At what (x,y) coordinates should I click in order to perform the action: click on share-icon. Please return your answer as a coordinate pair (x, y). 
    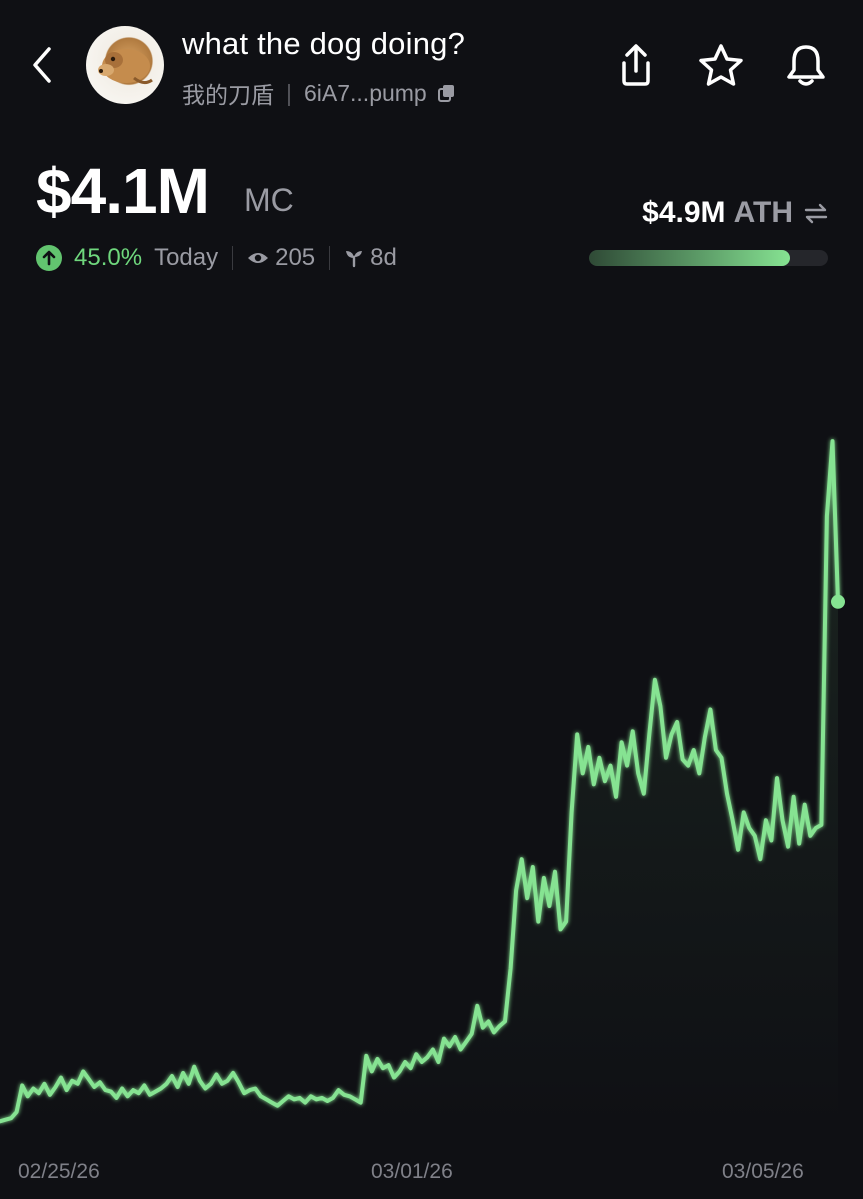
    Looking at the image, I should click on (636, 65).